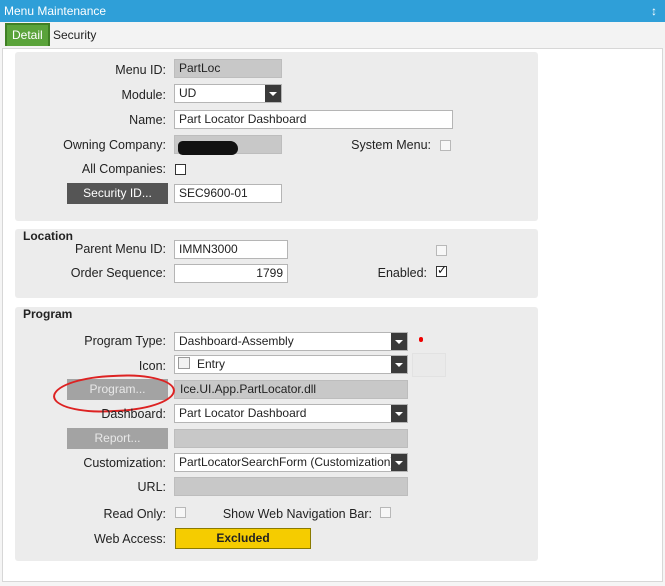 The width and height of the screenshot is (665, 586). Describe the element at coordinates (125, 341) in the screenshot. I see `program-type-label: Program Type:` at that location.